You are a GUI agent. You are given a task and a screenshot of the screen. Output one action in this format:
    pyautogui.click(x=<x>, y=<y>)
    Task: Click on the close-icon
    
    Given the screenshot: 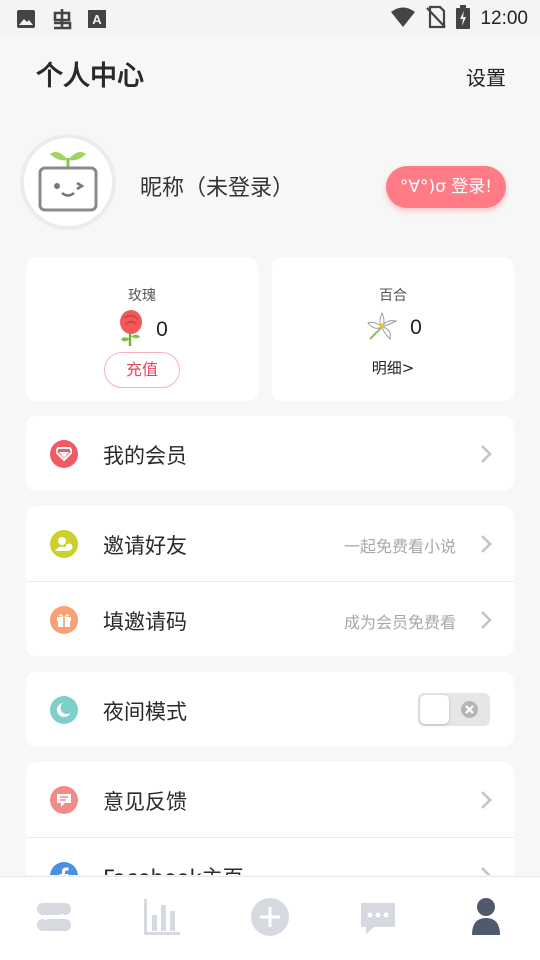 What is the action you would take?
    pyautogui.click(x=469, y=709)
    